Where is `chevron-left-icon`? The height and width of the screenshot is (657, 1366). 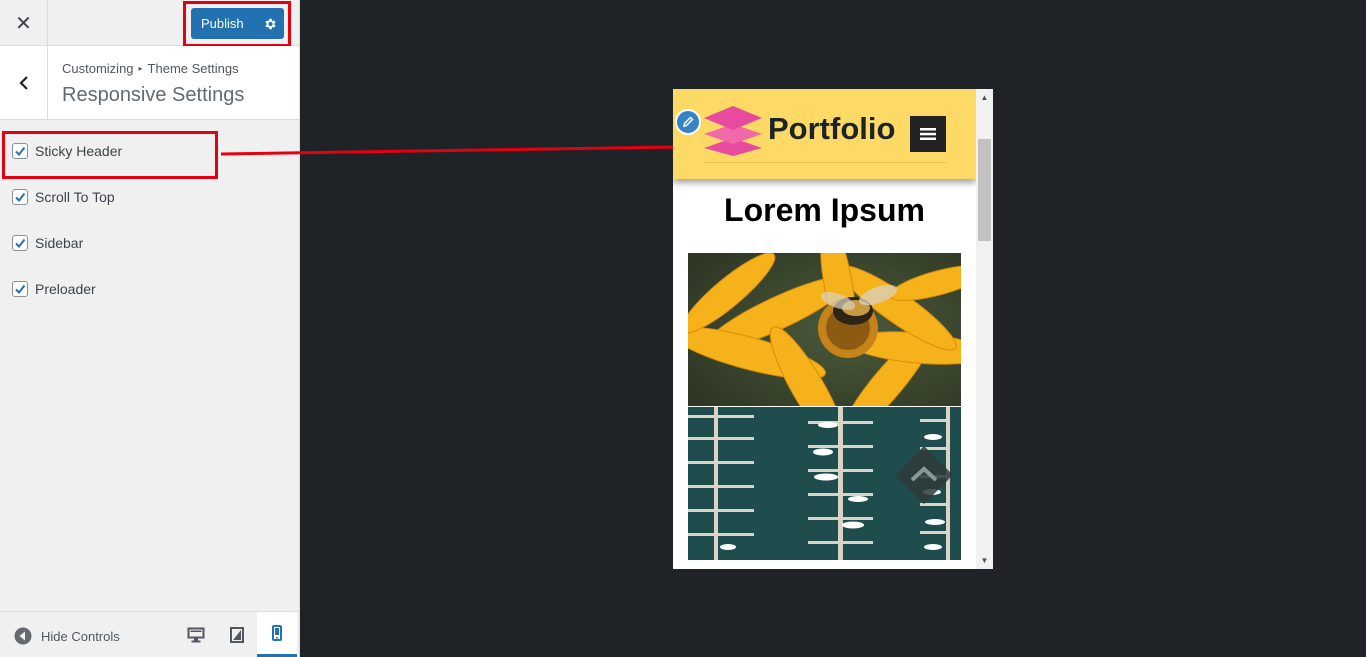
chevron-left-icon is located at coordinates (23, 82).